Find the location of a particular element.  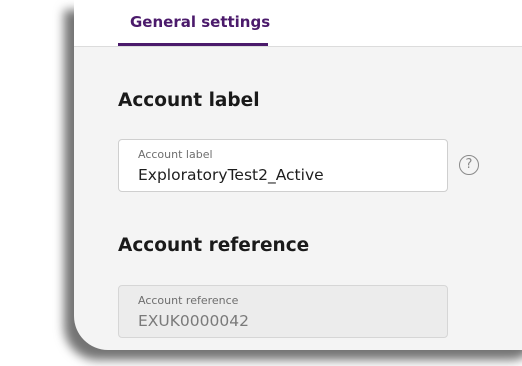

tab-general-settings: General settings is located at coordinates (194, 23).